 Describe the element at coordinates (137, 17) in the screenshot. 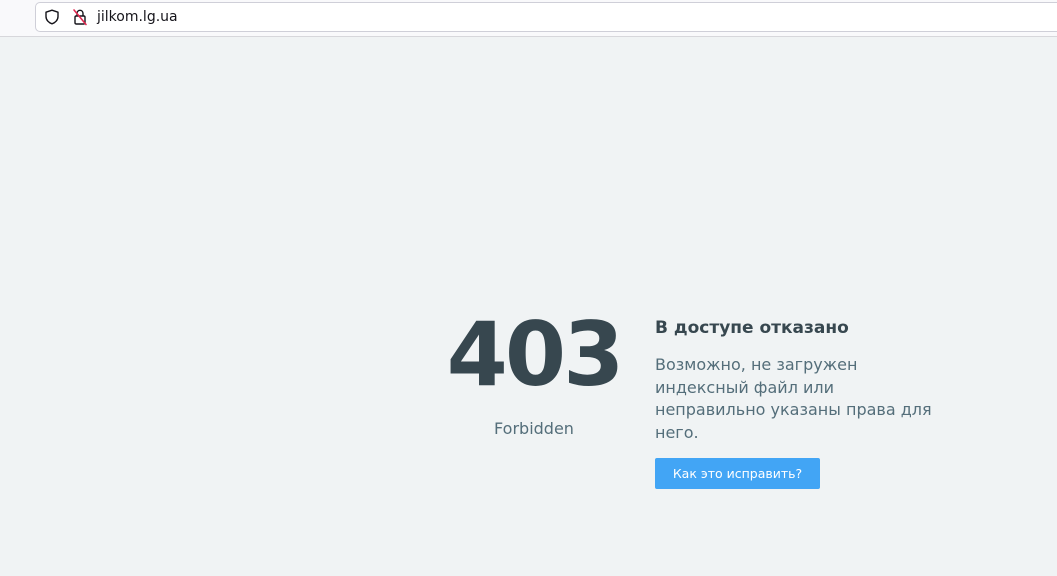

I see `url-text: jilkom.lg.ua` at that location.